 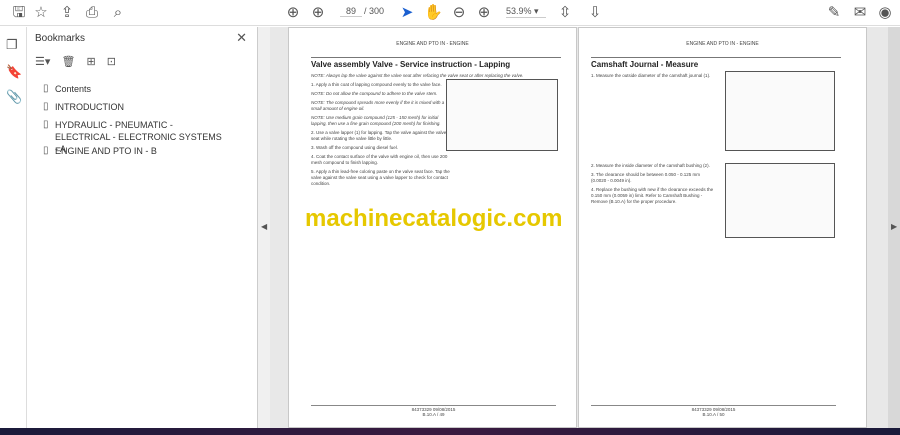 What do you see at coordinates (92, 13) in the screenshot?
I see `print-icon: ⎙` at bounding box center [92, 13].